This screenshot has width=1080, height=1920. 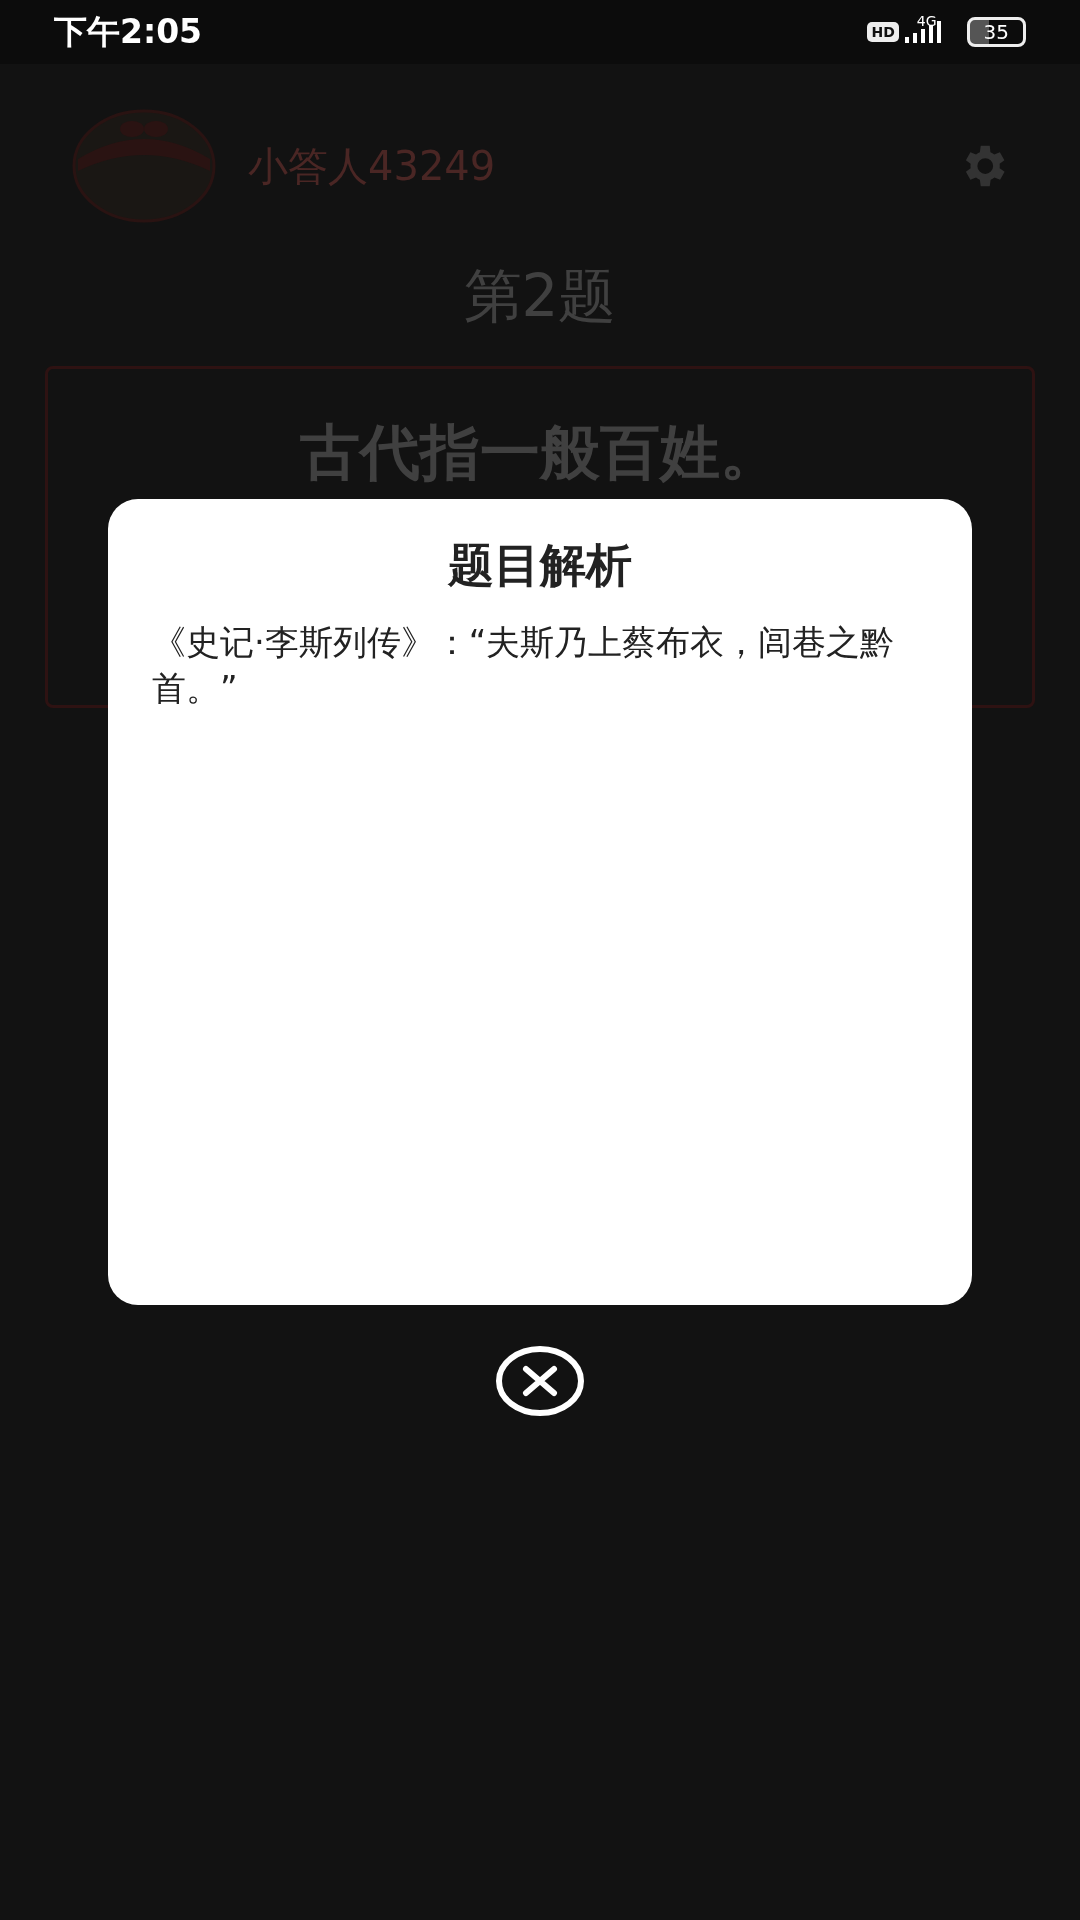 What do you see at coordinates (996, 32) in the screenshot?
I see `battery-level: 35` at bounding box center [996, 32].